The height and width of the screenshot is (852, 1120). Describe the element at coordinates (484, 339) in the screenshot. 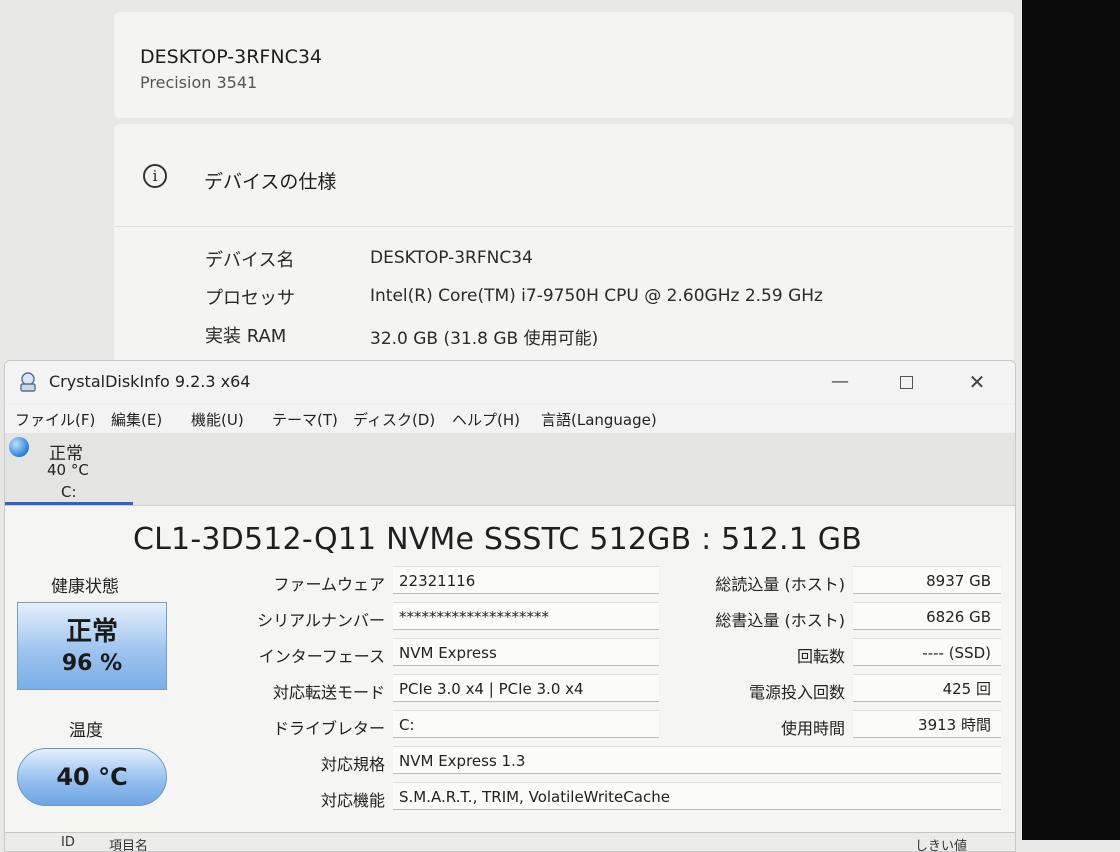

I see `spec-value-ram: 32.0 GB (31.8 GB 使用可能)` at that location.